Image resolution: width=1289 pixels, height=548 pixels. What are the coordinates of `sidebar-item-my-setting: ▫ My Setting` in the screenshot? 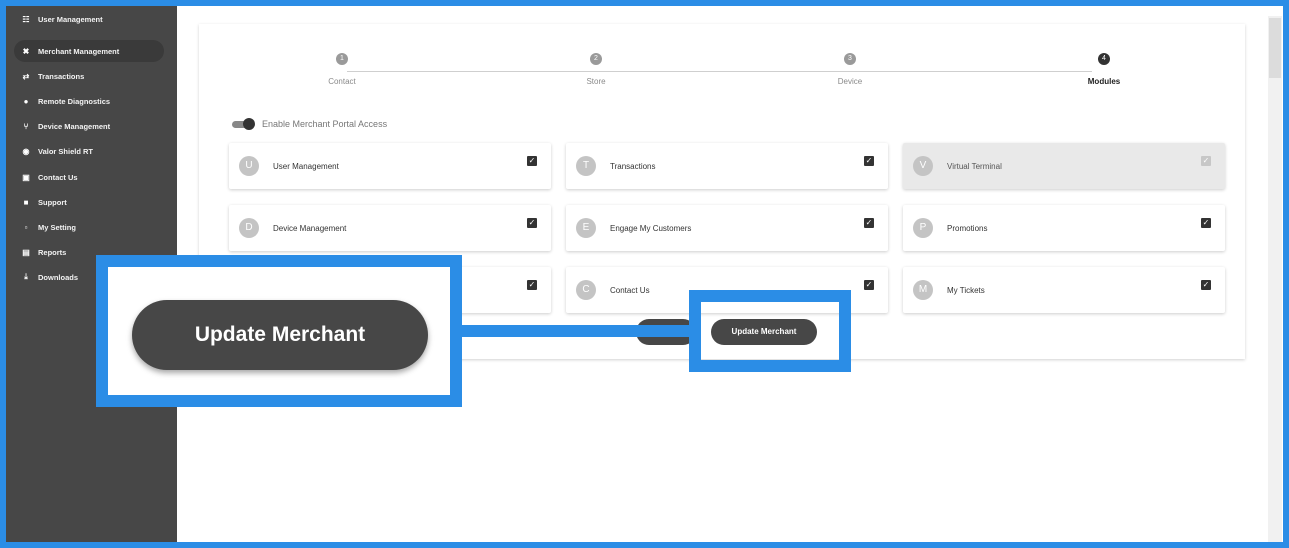 It's located at (47, 227).